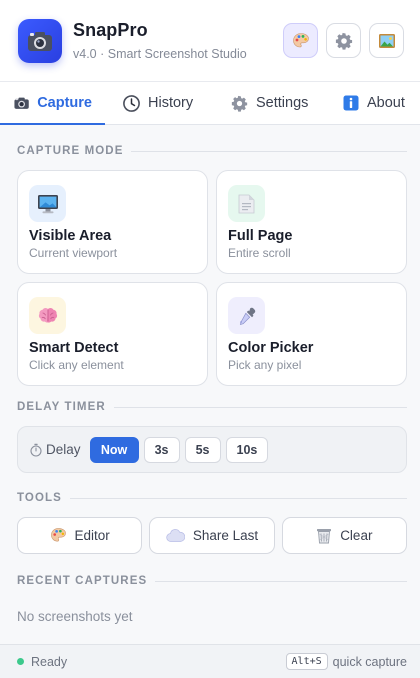  I want to click on mode-description: Pick any pixel, so click(265, 365).